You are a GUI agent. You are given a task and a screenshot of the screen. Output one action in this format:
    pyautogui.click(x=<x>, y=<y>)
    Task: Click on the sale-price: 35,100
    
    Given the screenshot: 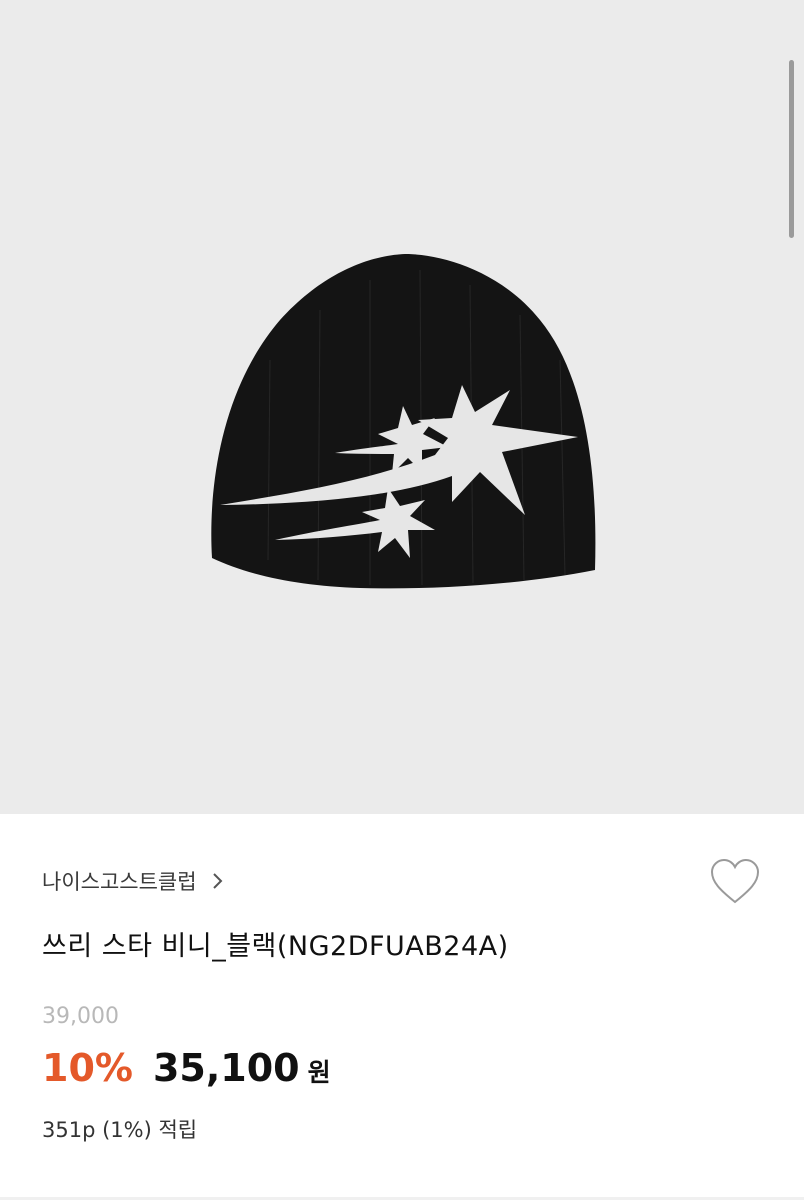 What is the action you would take?
    pyautogui.click(x=226, y=1068)
    